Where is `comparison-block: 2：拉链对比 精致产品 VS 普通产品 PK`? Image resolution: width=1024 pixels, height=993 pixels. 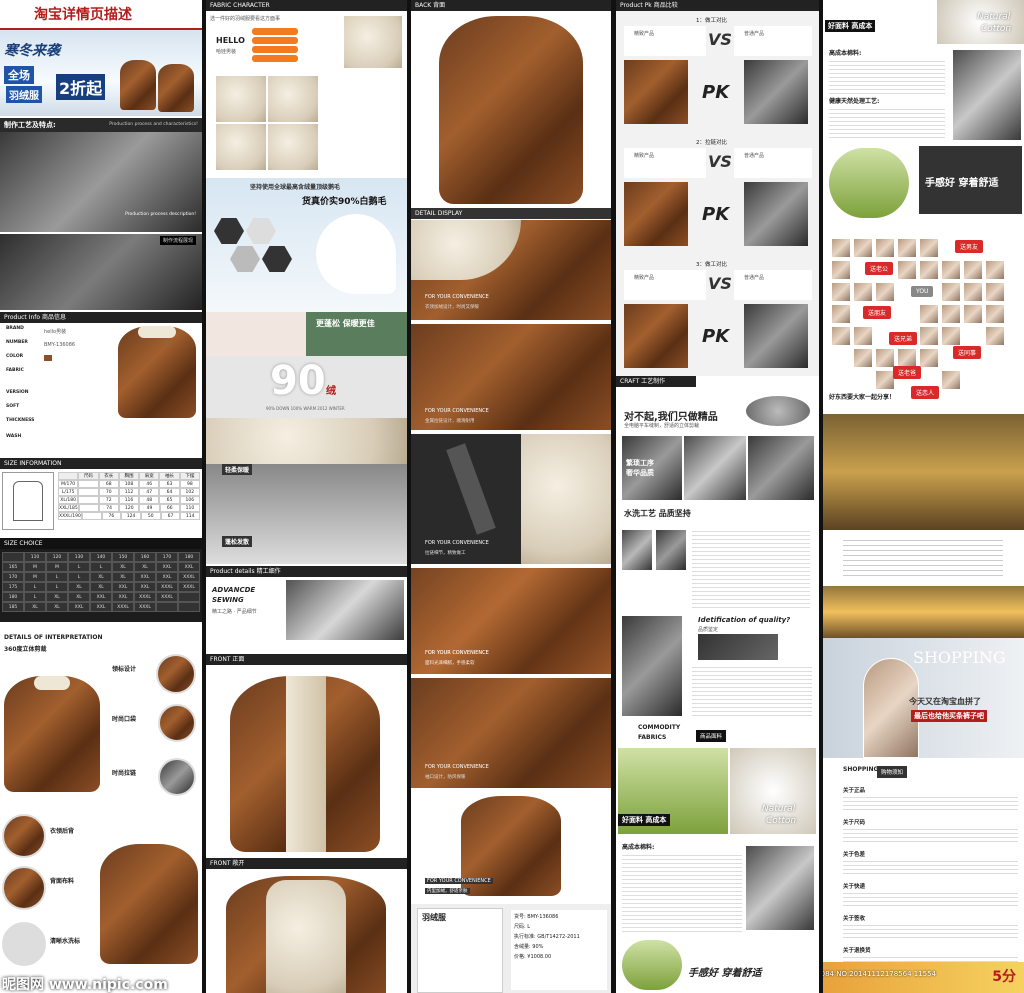 comparison-block: 2：拉链对比 精致产品 VS 普通产品 PK is located at coordinates (717, 193).